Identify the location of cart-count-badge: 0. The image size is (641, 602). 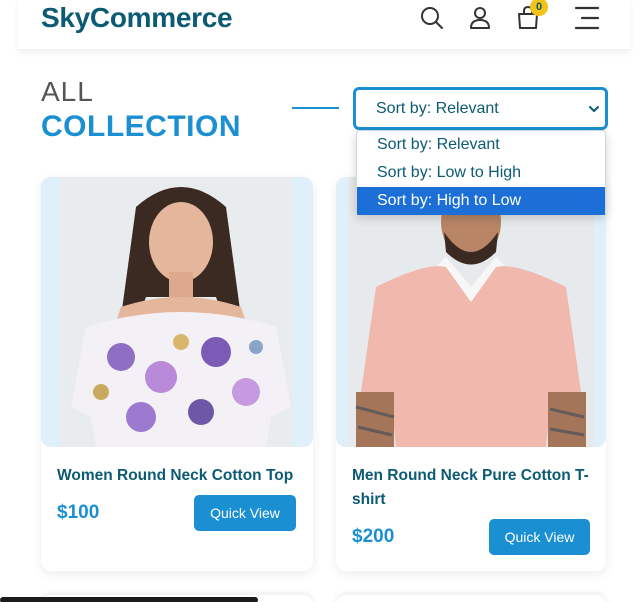
(539, 8).